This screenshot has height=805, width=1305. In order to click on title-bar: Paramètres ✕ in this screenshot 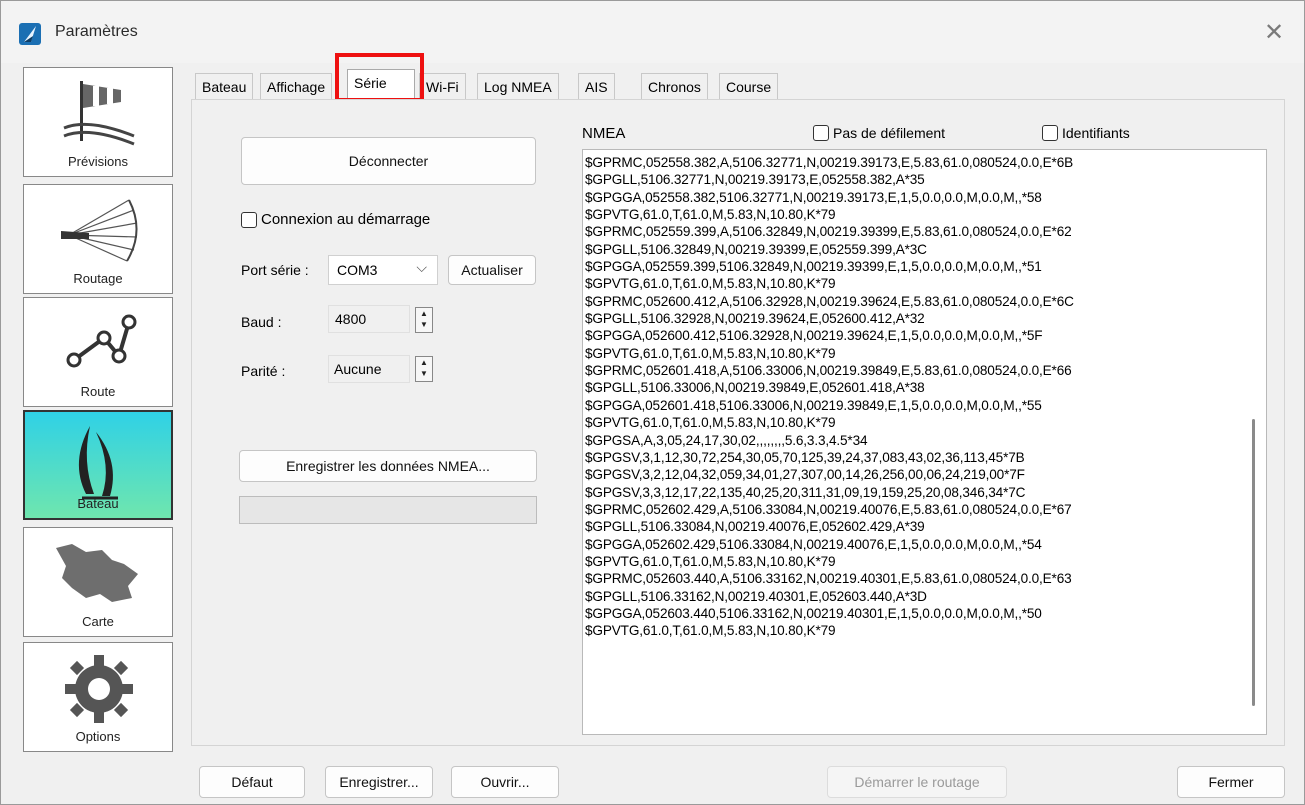, I will do `click(652, 32)`.